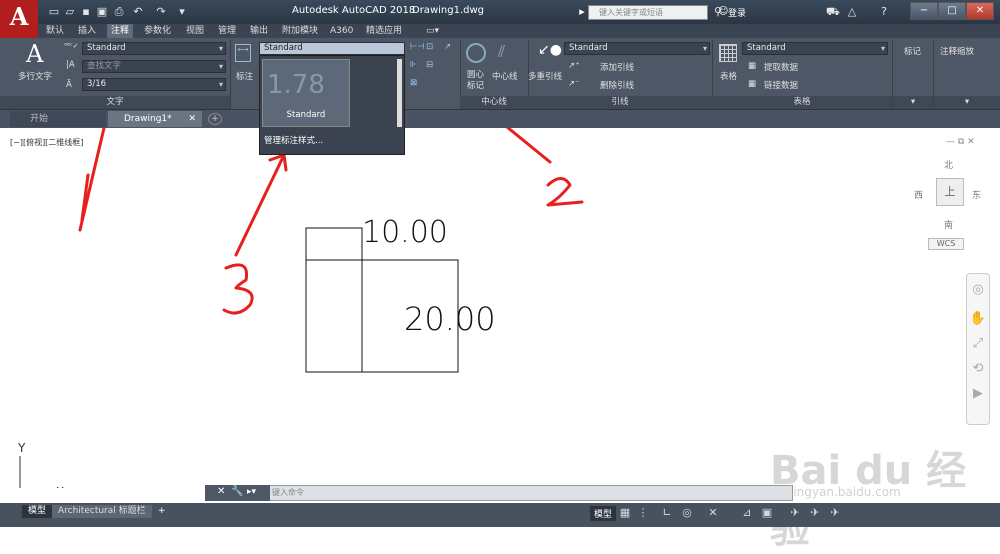 The width and height of the screenshot is (1000, 554). I want to click on grid-icon: ▦, so click(625, 513).